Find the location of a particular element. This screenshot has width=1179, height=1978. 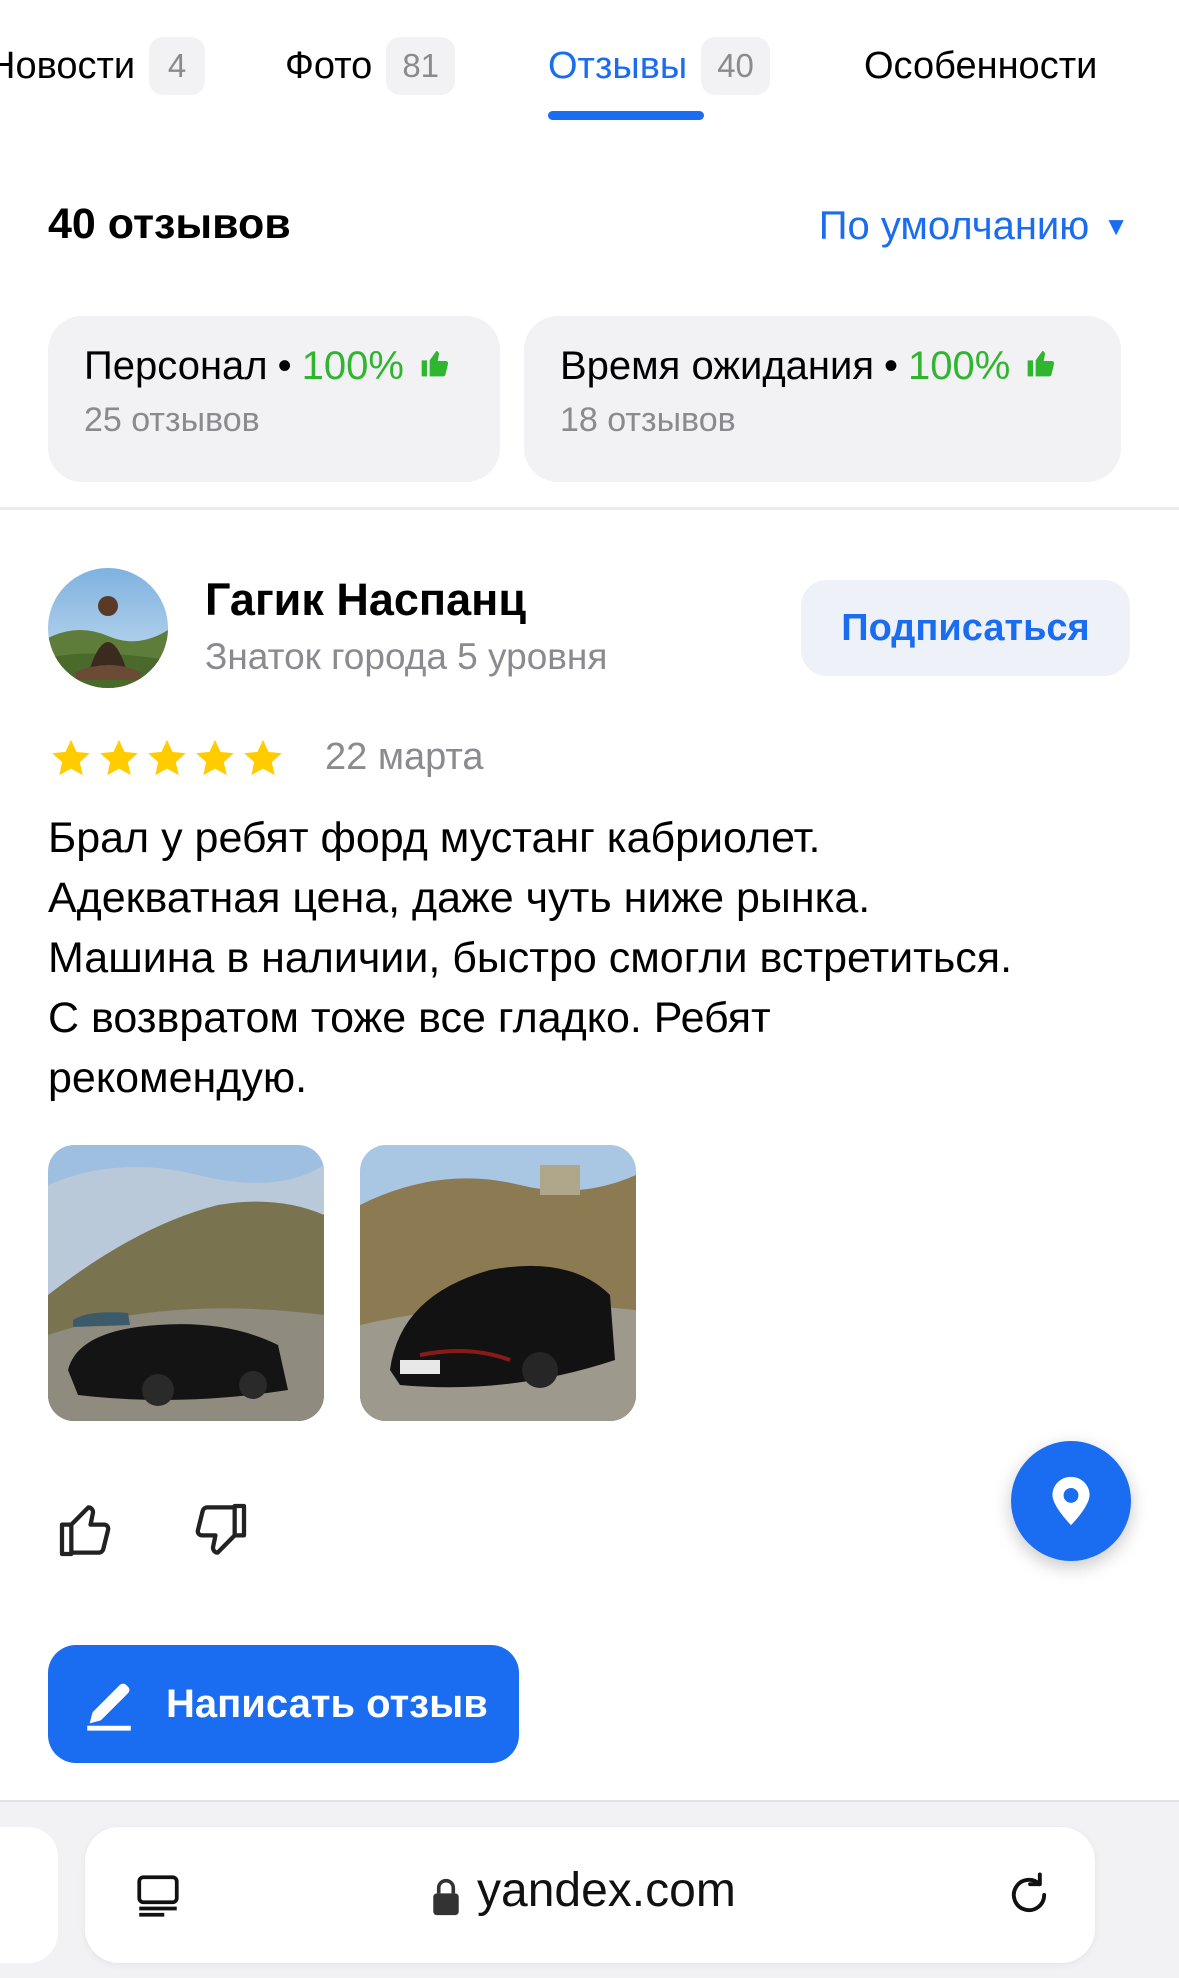

url-text: yandex.com is located at coordinates (606, 1890).